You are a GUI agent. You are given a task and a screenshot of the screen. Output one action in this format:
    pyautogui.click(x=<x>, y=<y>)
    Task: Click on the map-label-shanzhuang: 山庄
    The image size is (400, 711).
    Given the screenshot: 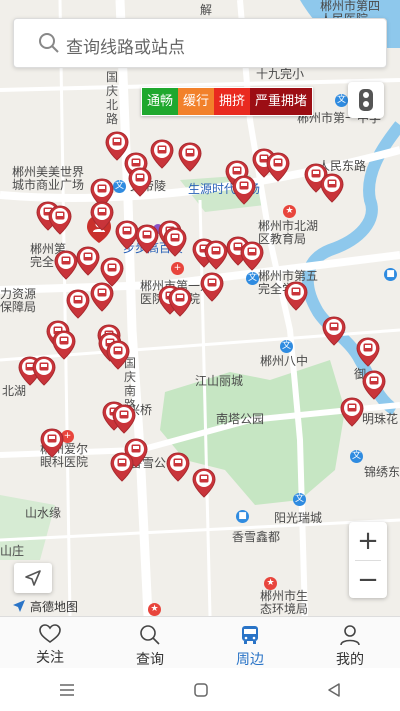 What is the action you would take?
    pyautogui.click(x=12, y=551)
    